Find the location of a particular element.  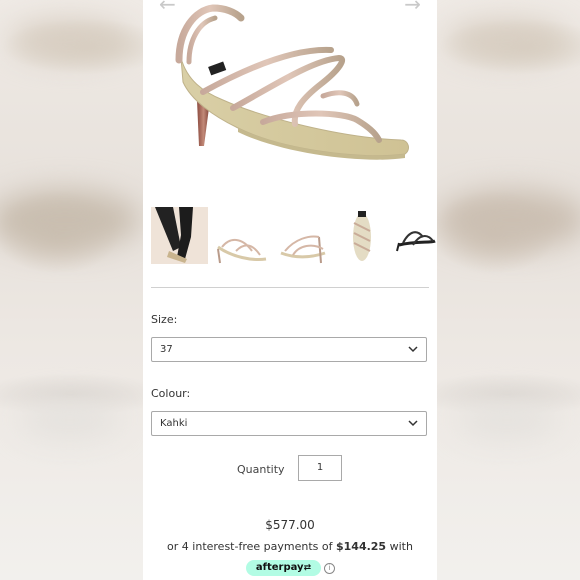

section-divider is located at coordinates (290, 287).